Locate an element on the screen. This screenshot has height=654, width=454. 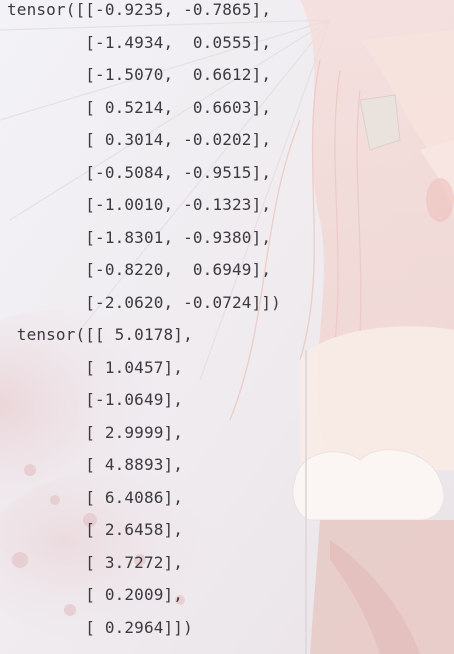
tensor-line: [-0.8220, 0.6949], is located at coordinates (139, 269).